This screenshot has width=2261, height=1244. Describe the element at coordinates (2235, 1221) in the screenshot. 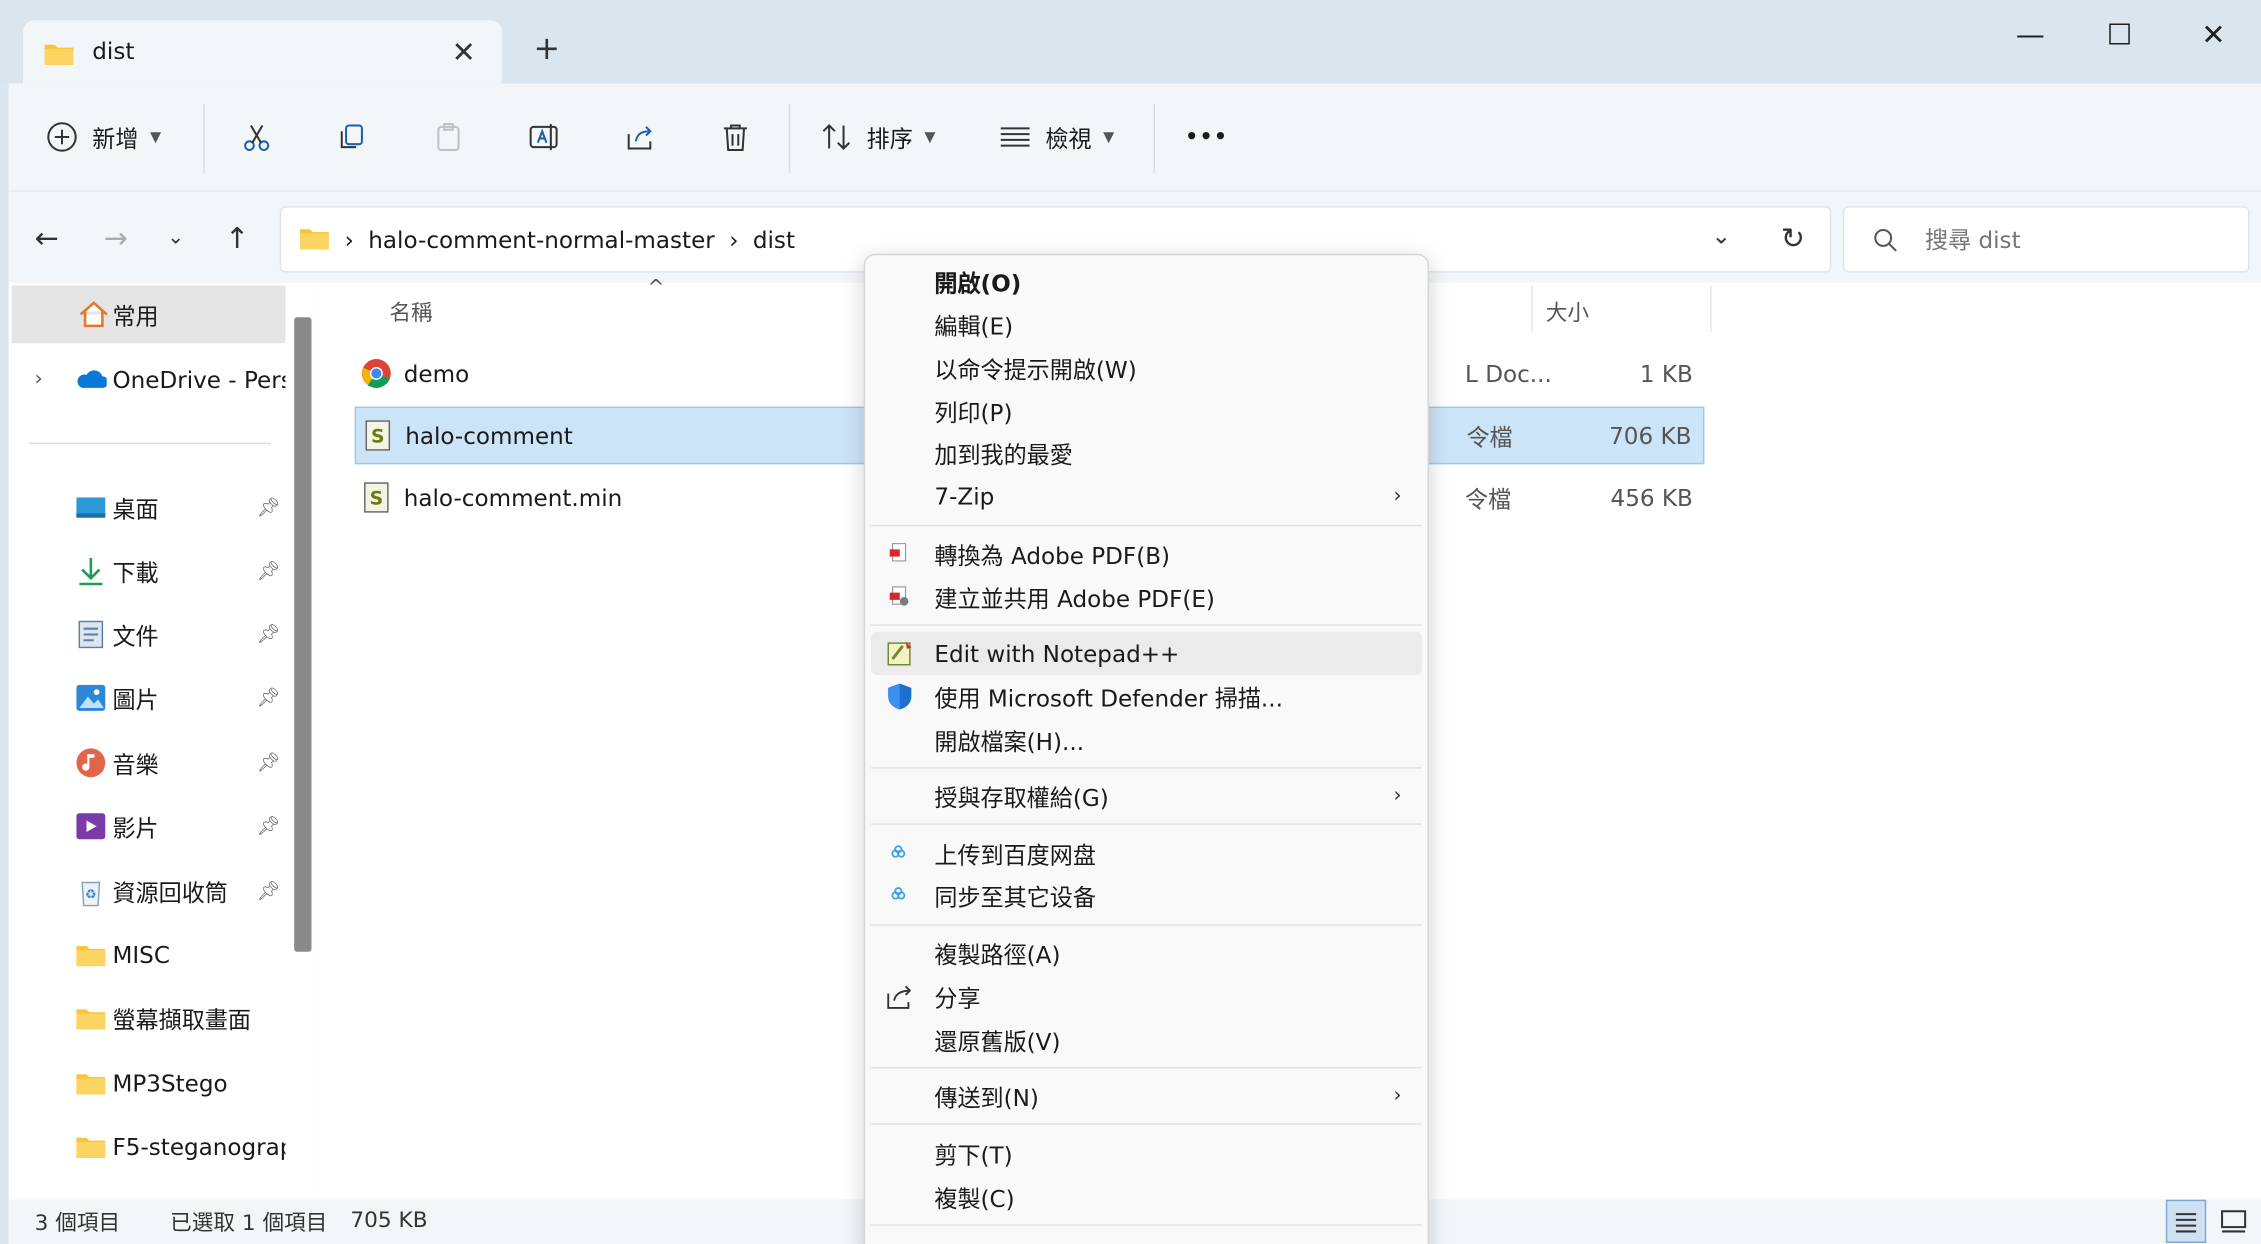

I see `tiles-view-button` at that location.